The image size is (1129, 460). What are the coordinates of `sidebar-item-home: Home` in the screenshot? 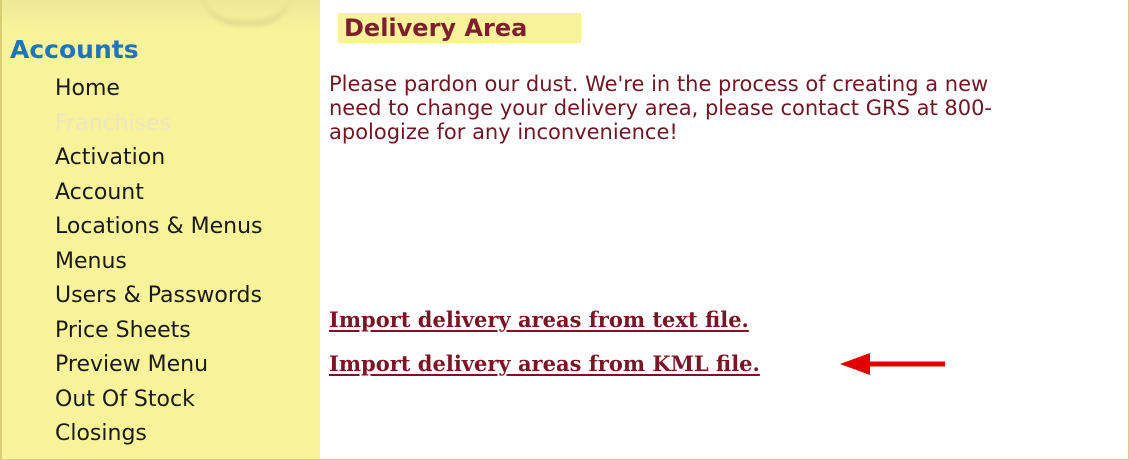 It's located at (159, 91).